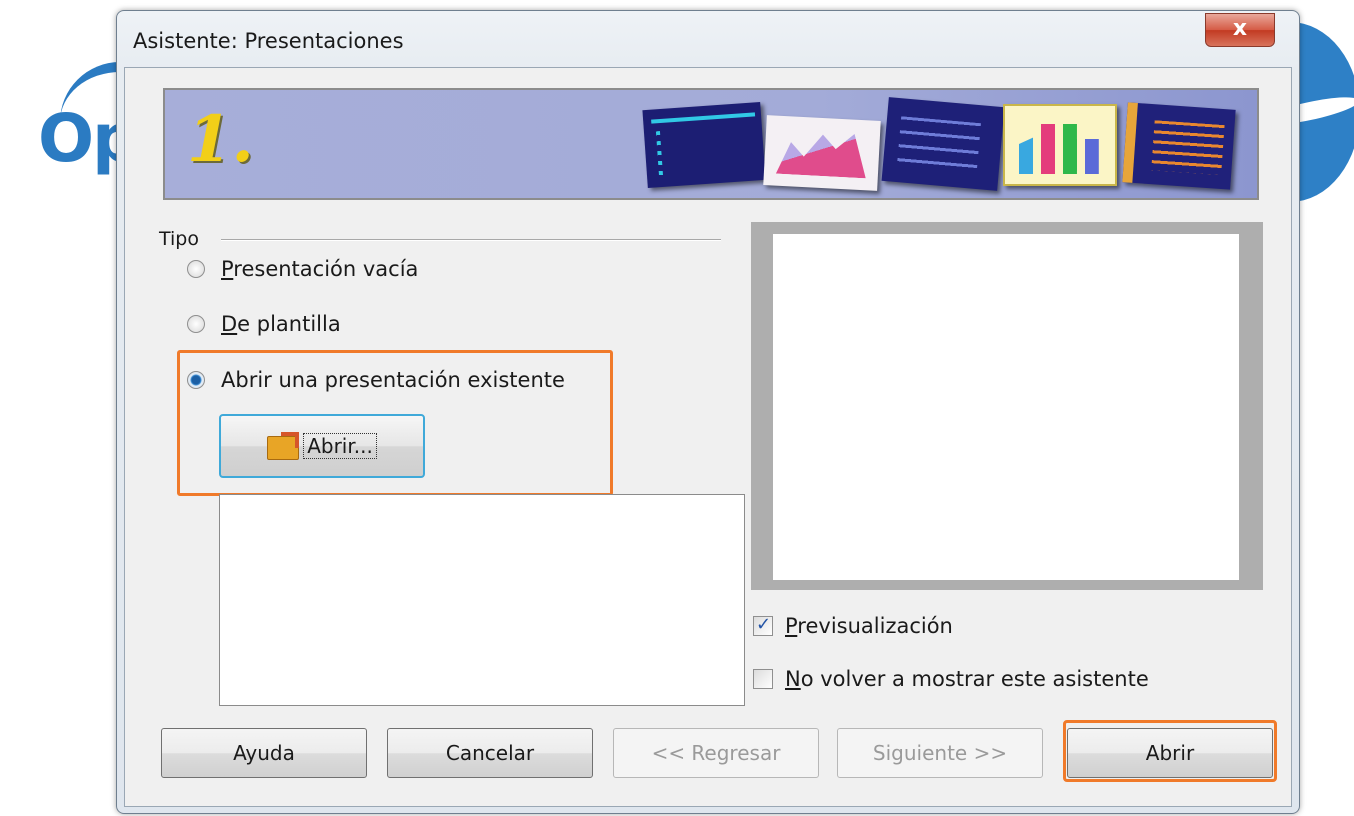 The width and height of the screenshot is (1354, 816). I want to click on window-title: Asistente: Presentaciones, so click(268, 41).